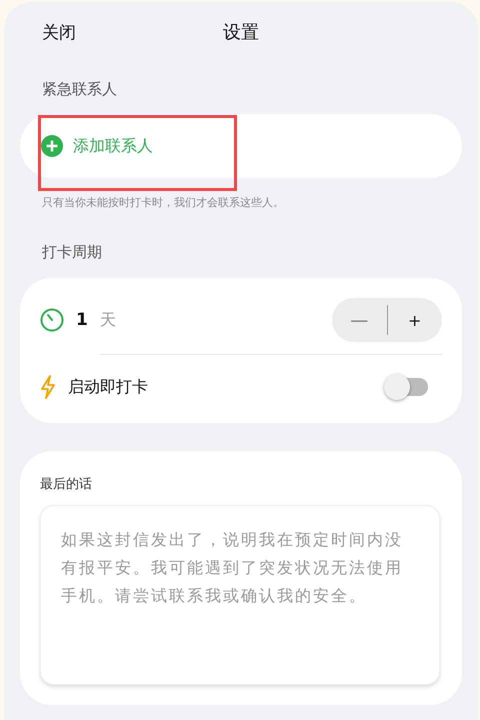 This screenshot has width=480, height=720. Describe the element at coordinates (72, 252) in the screenshot. I see `section-label: 打卡周期` at that location.